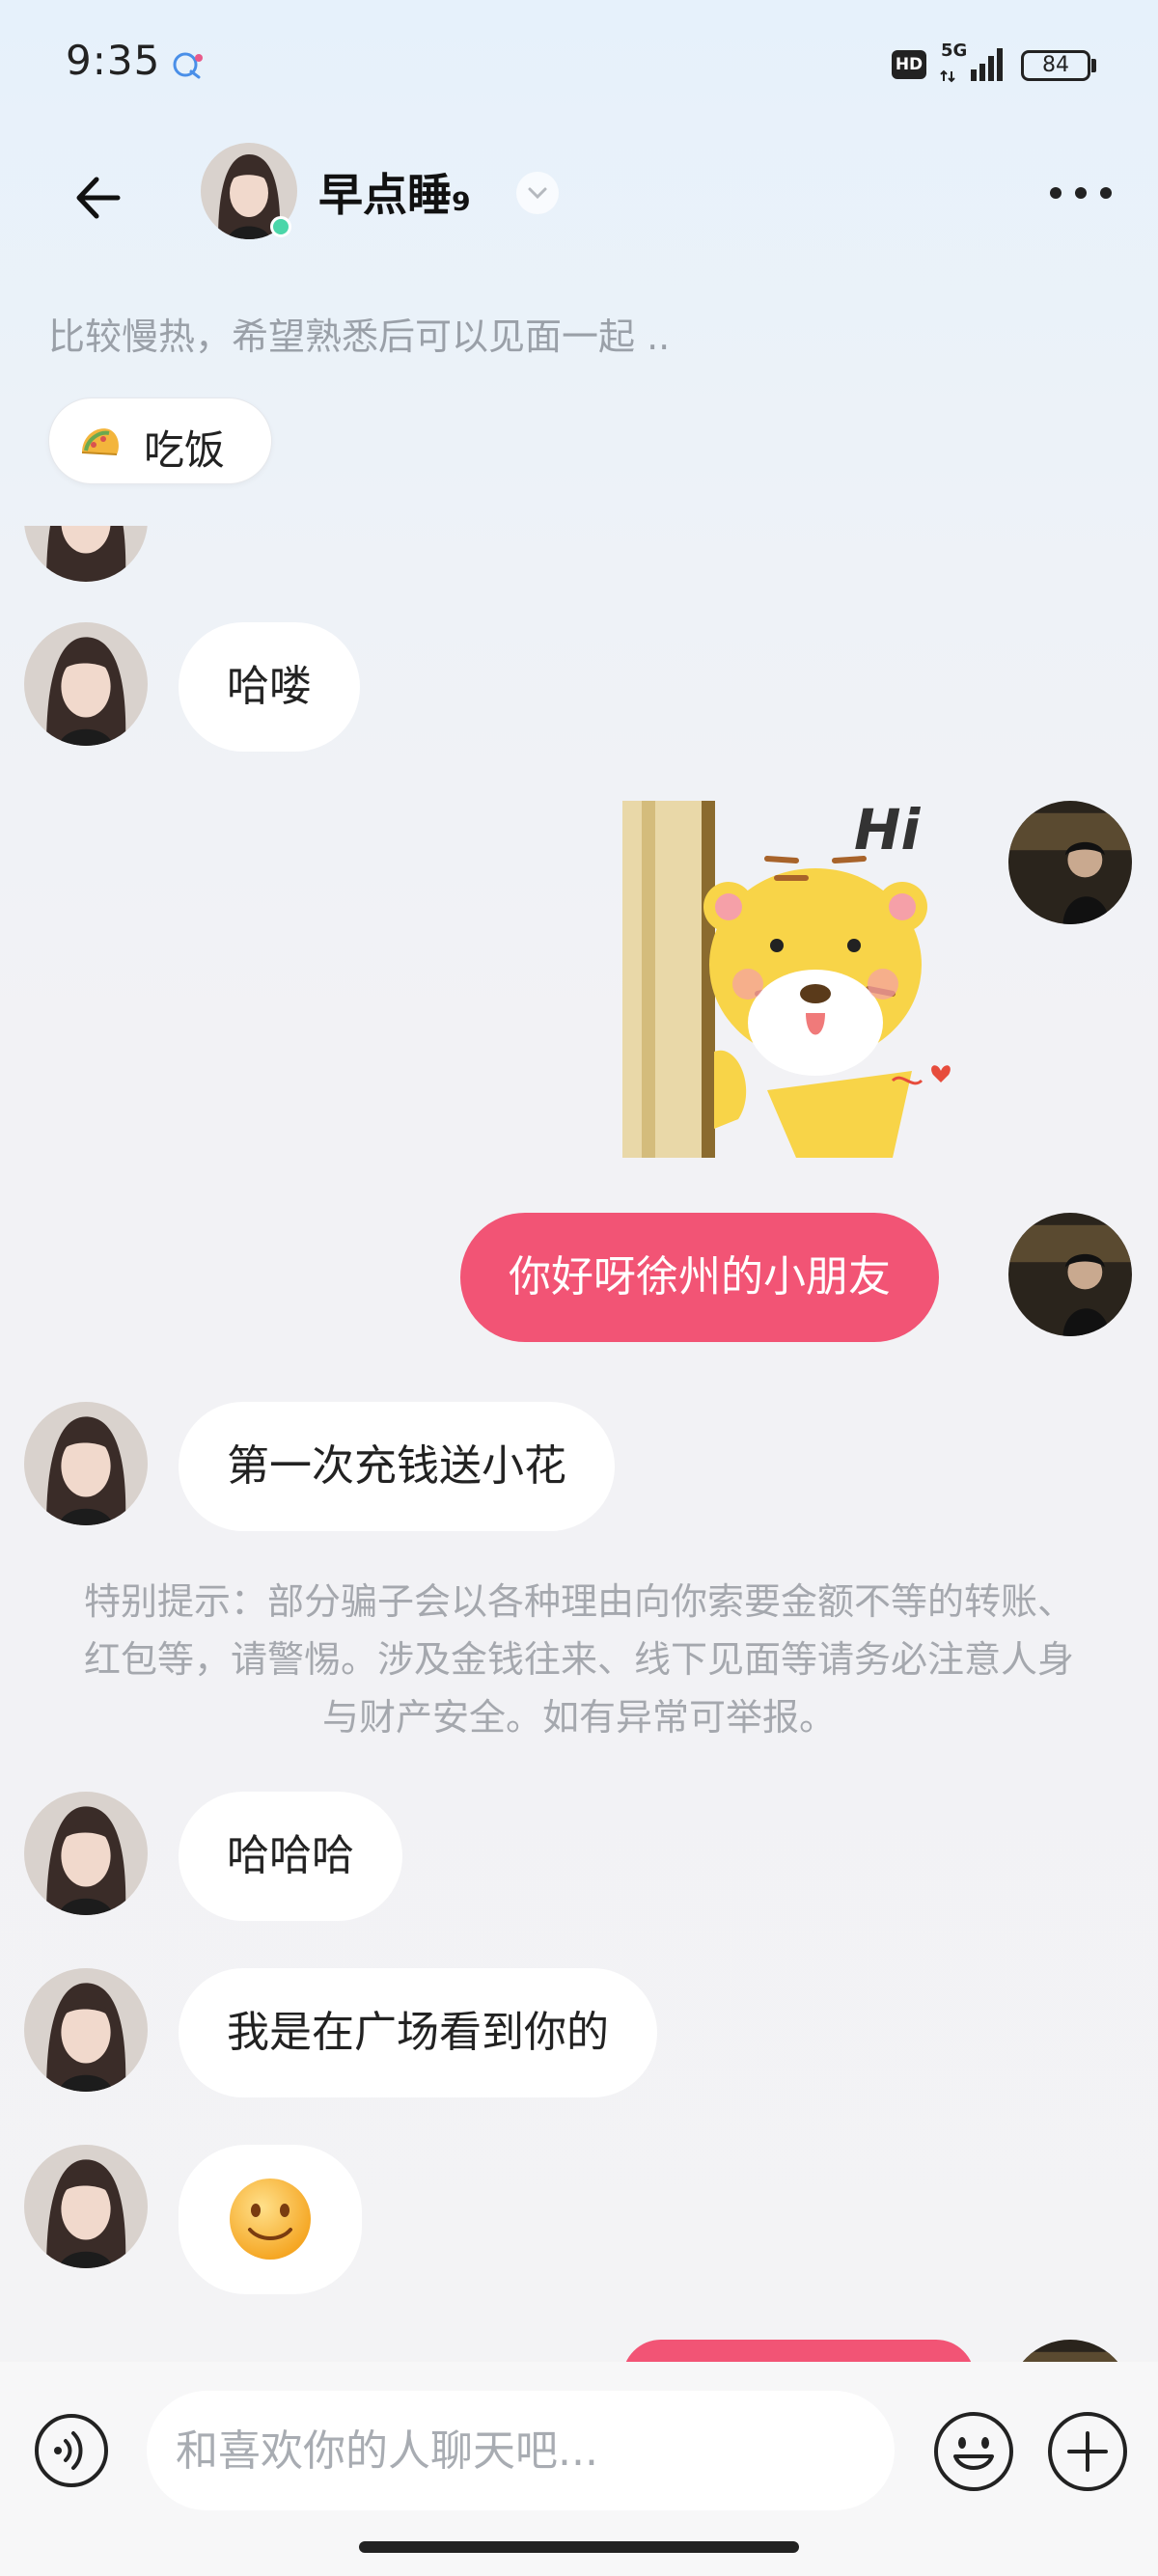 The width and height of the screenshot is (1158, 2576). Describe the element at coordinates (798, 2352) in the screenshot. I see `message-bubble-outgoing-partial` at that location.